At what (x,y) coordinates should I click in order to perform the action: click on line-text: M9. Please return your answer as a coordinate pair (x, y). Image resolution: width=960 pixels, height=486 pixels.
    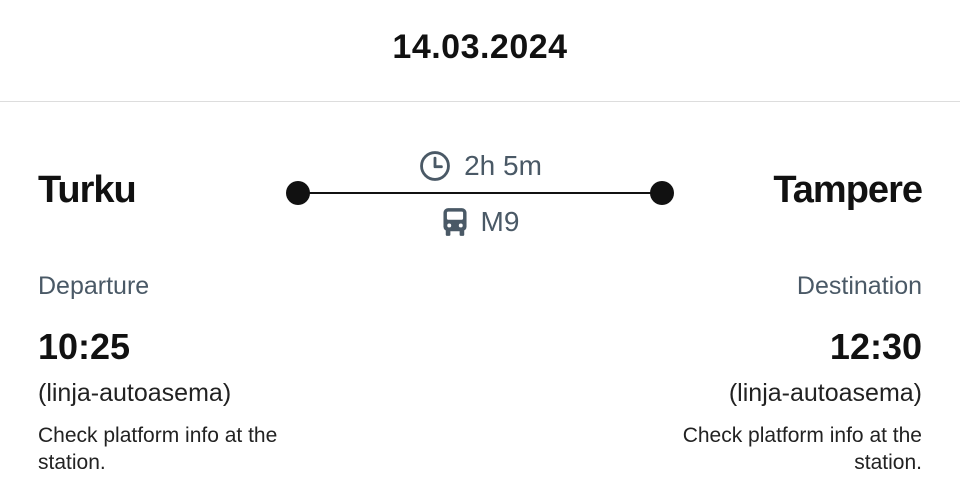
    Looking at the image, I should click on (500, 221).